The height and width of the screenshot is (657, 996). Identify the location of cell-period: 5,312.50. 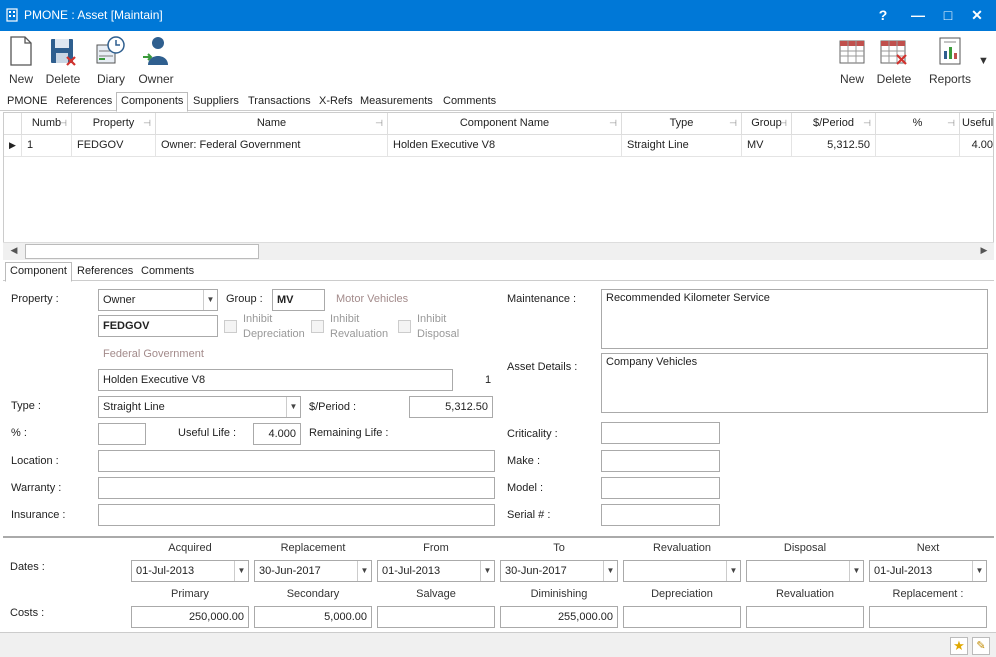
(834, 146).